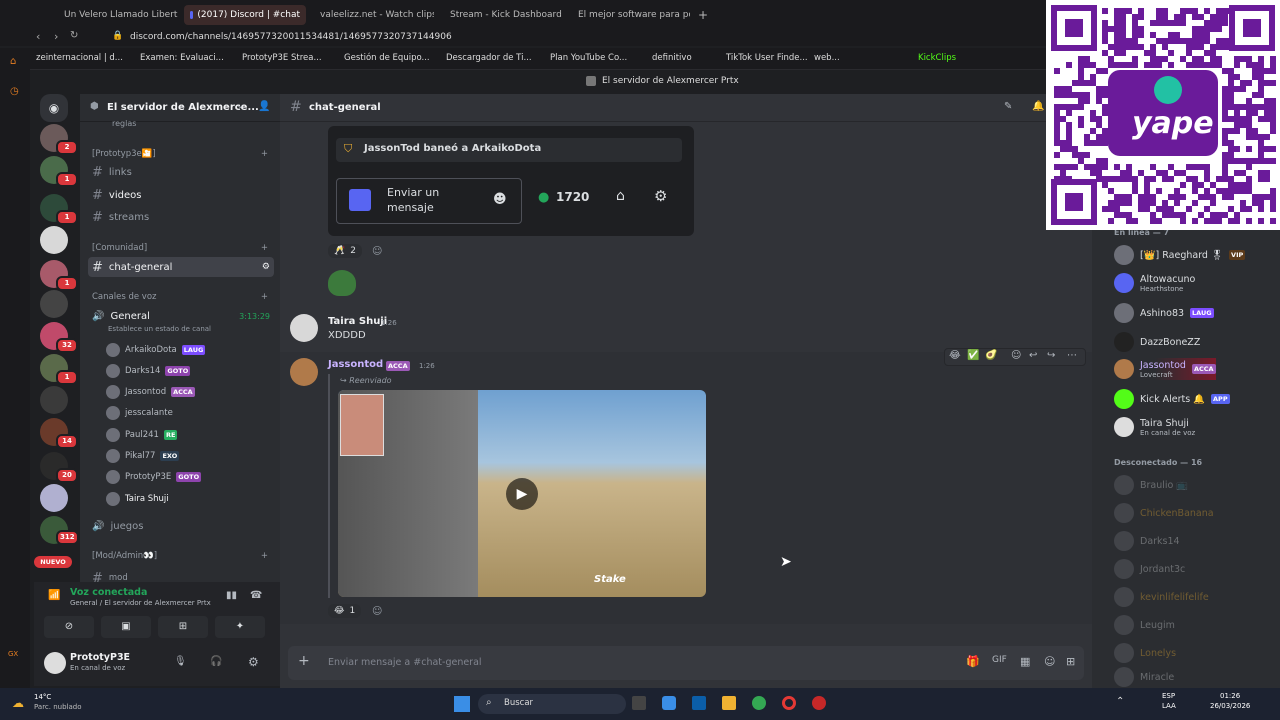 This screenshot has width=1280, height=720. I want to click on forward-icon: ↪, so click(1051, 355).